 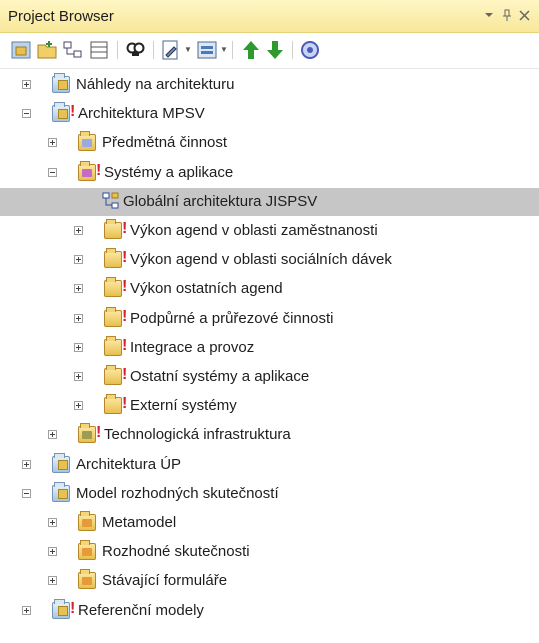 What do you see at coordinates (269, 348) in the screenshot?
I see `tree-item: ! Integrace a provoz` at bounding box center [269, 348].